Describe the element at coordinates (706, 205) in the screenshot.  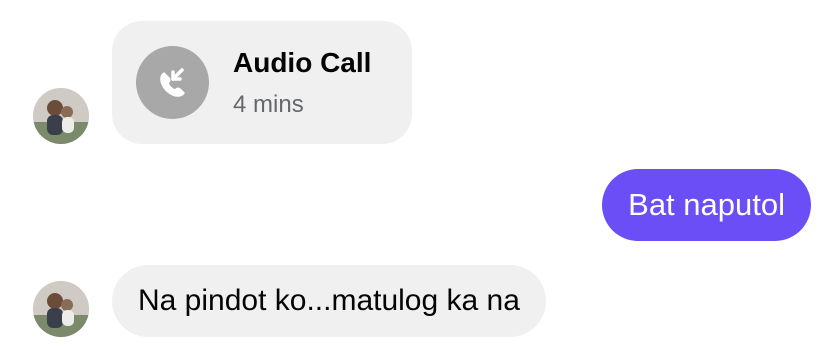
I see `outgoing-message-bubble: Bat naputol` at that location.